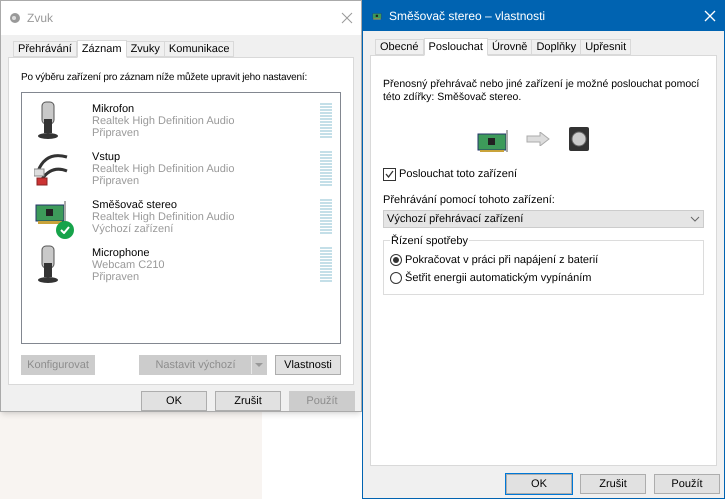  I want to click on tab: Přehrávání, so click(45, 49).